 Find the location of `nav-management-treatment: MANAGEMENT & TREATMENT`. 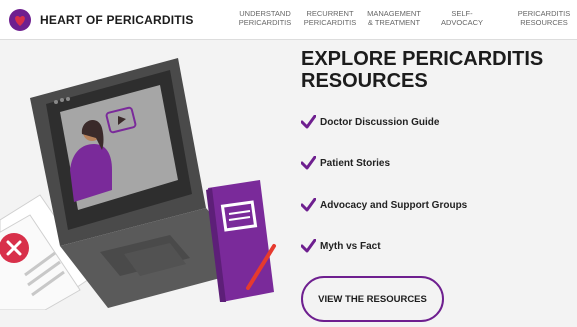

nav-management-treatment: MANAGEMENT & TREATMENT is located at coordinates (394, 18).